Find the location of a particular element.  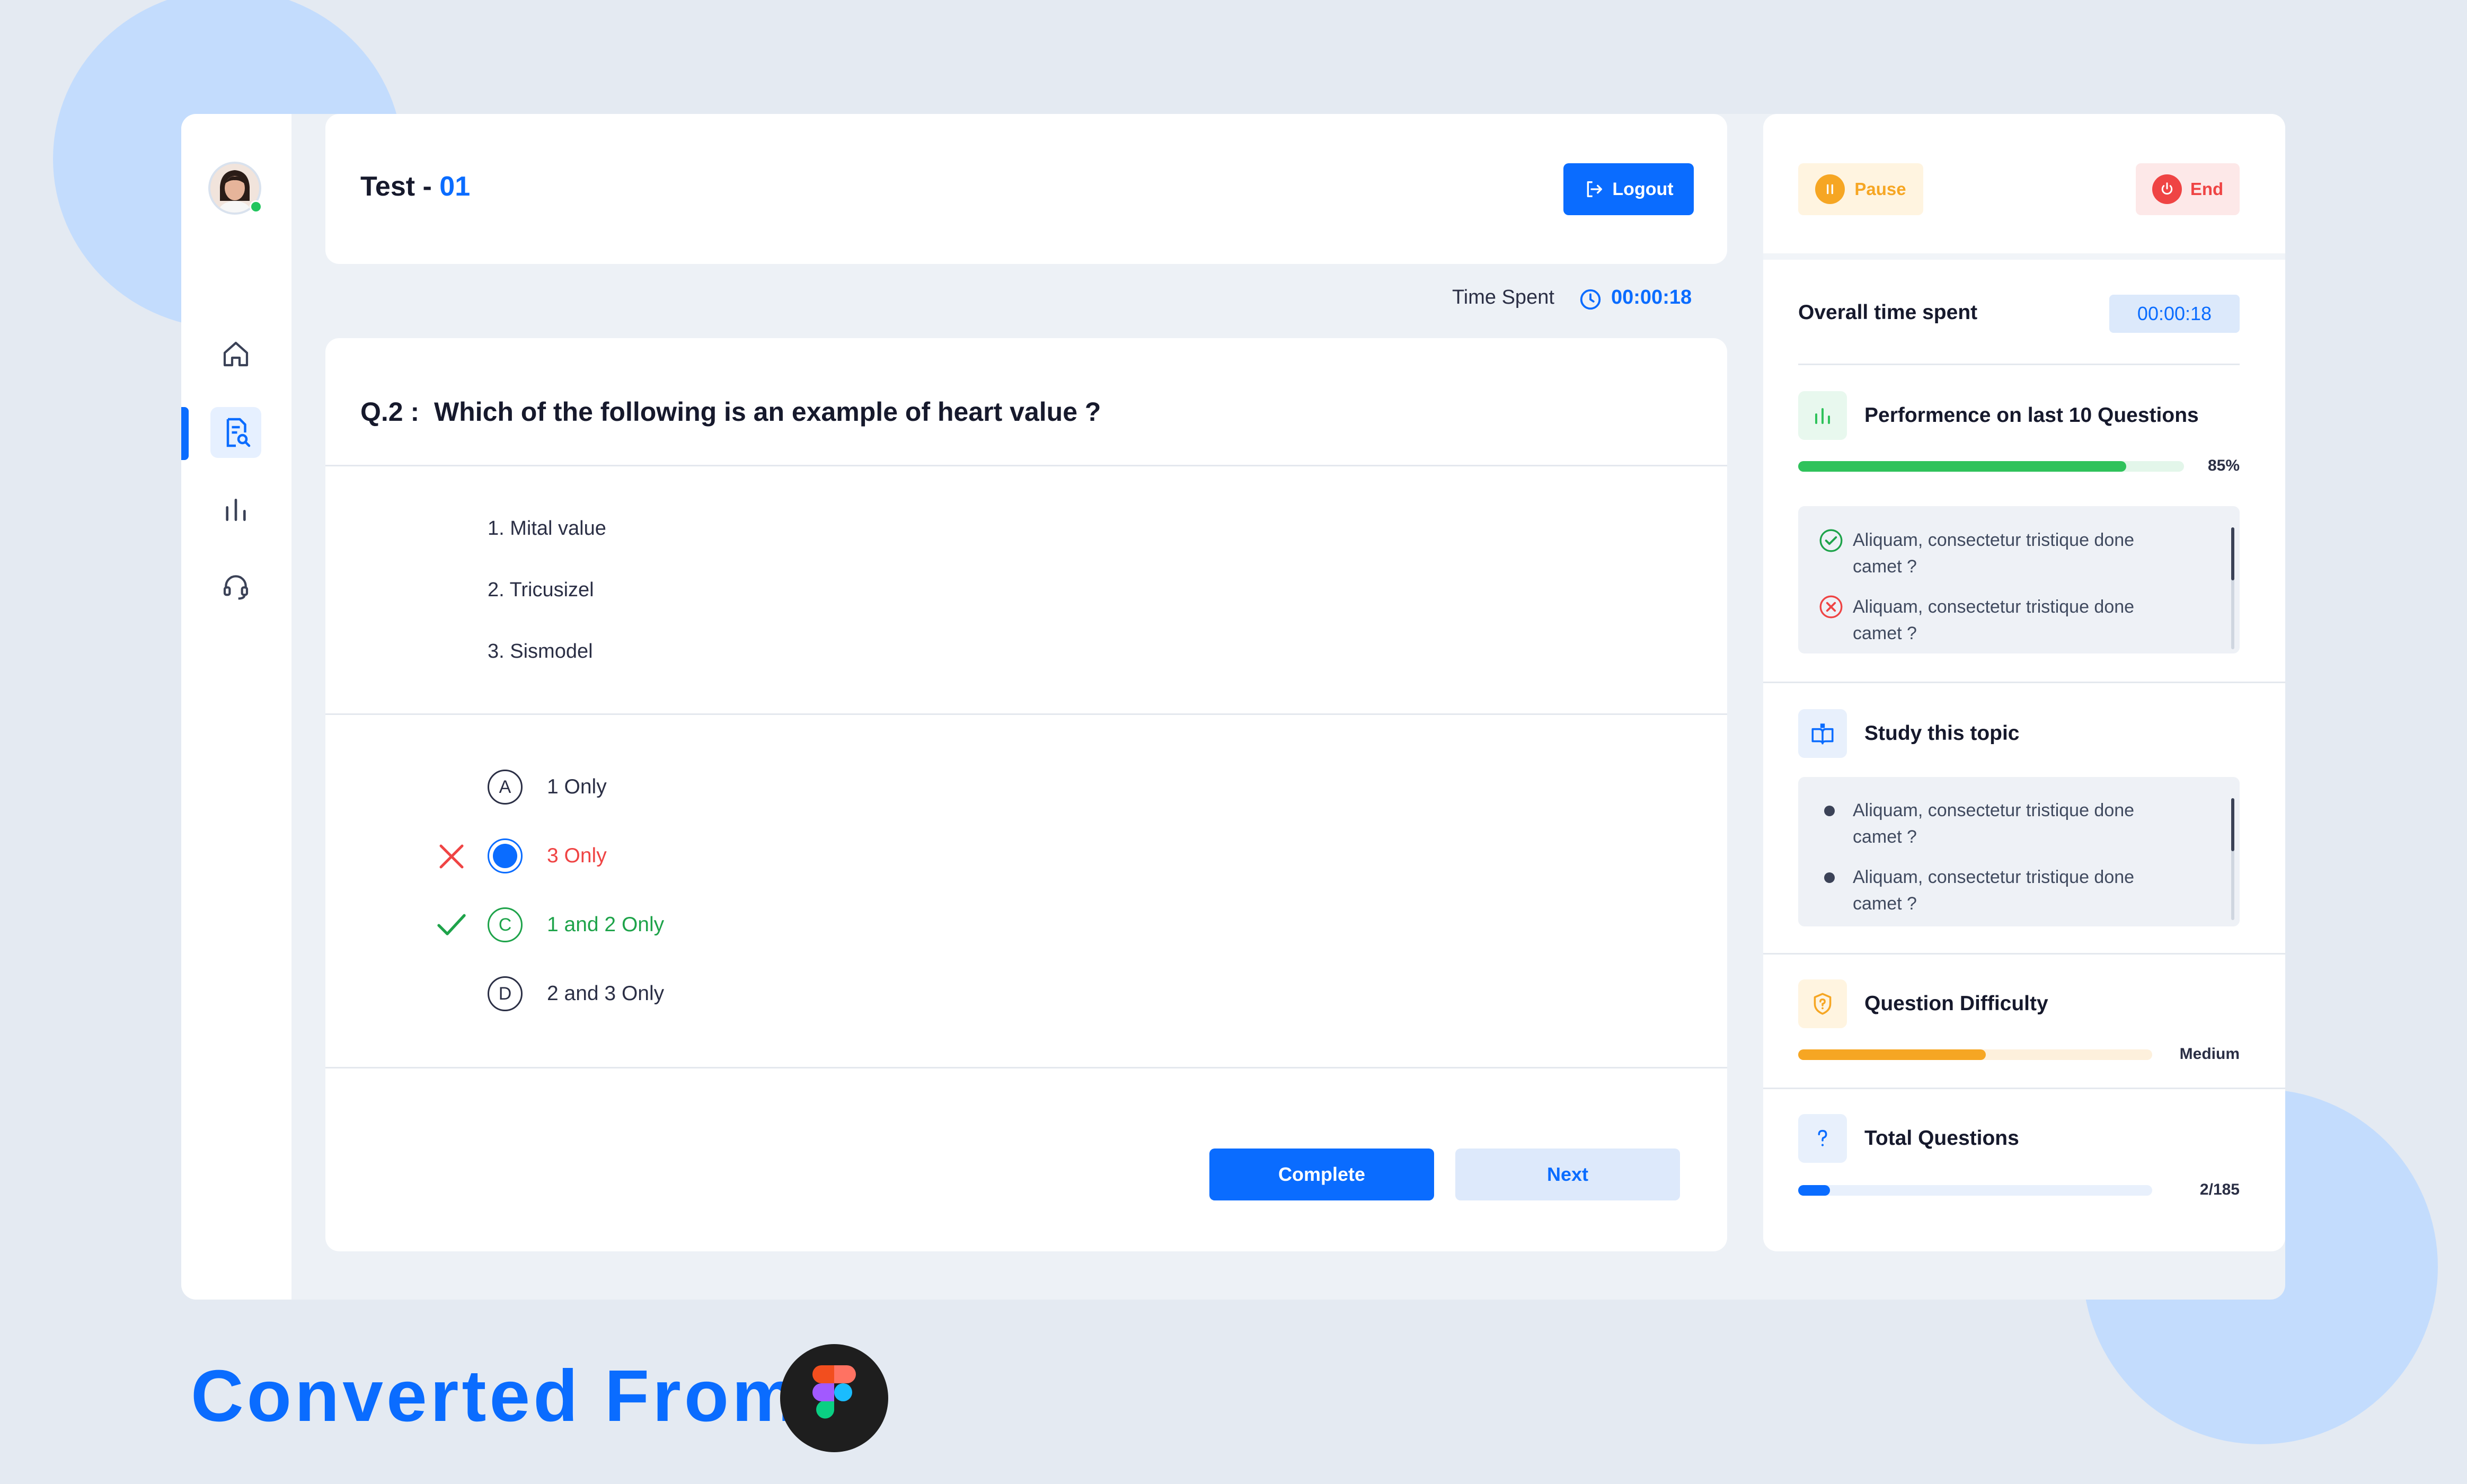

performance-title: Performence on last 10 Questions is located at coordinates (2031, 415).